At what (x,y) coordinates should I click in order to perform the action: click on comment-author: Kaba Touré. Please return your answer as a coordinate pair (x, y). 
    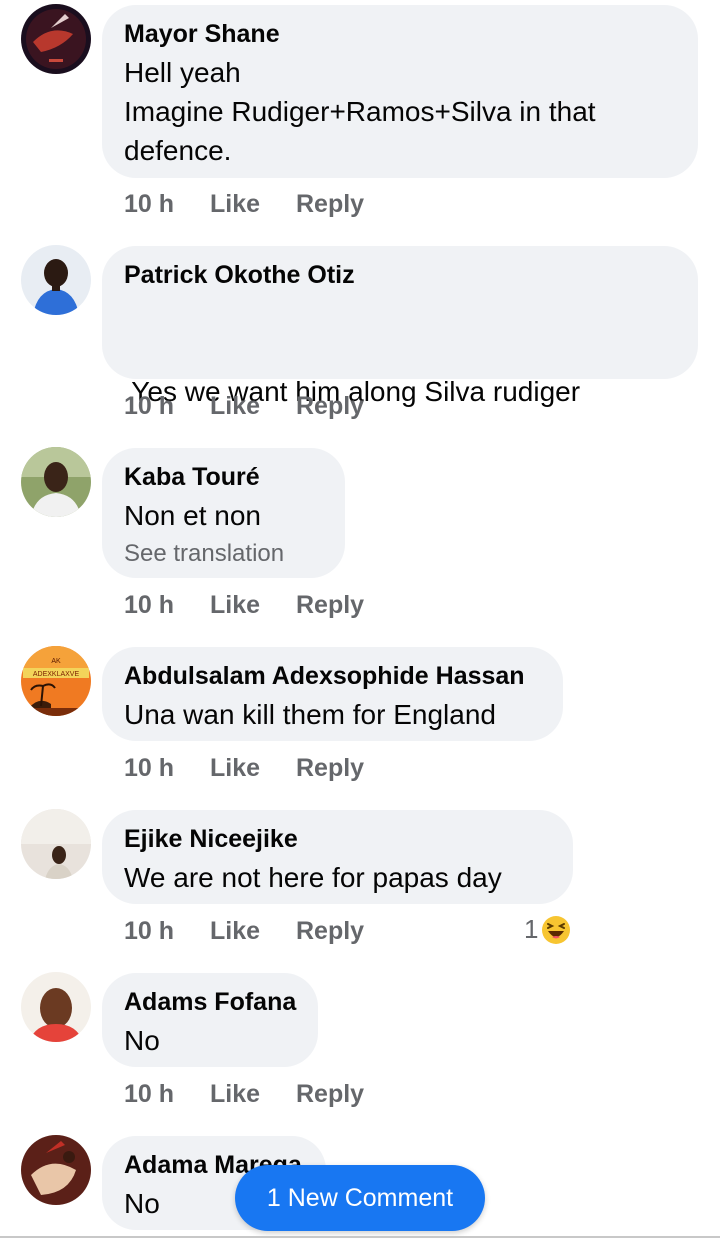
    Looking at the image, I should click on (223, 477).